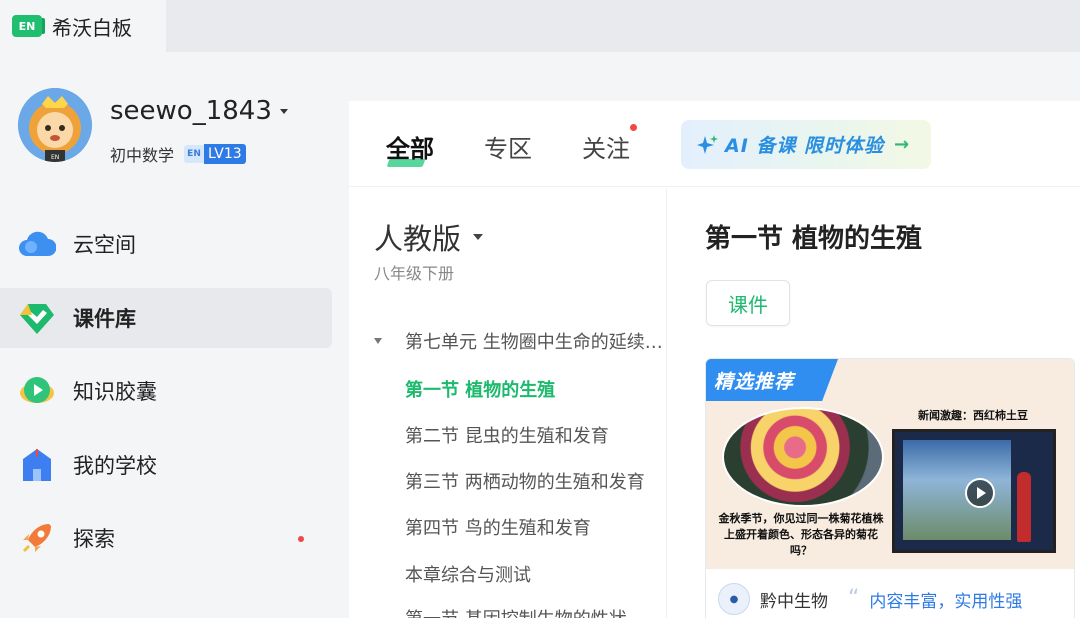 The image size is (1080, 618). I want to click on ai-prepare-lesson-button: AI 备课 限时体验 →, so click(806, 144).